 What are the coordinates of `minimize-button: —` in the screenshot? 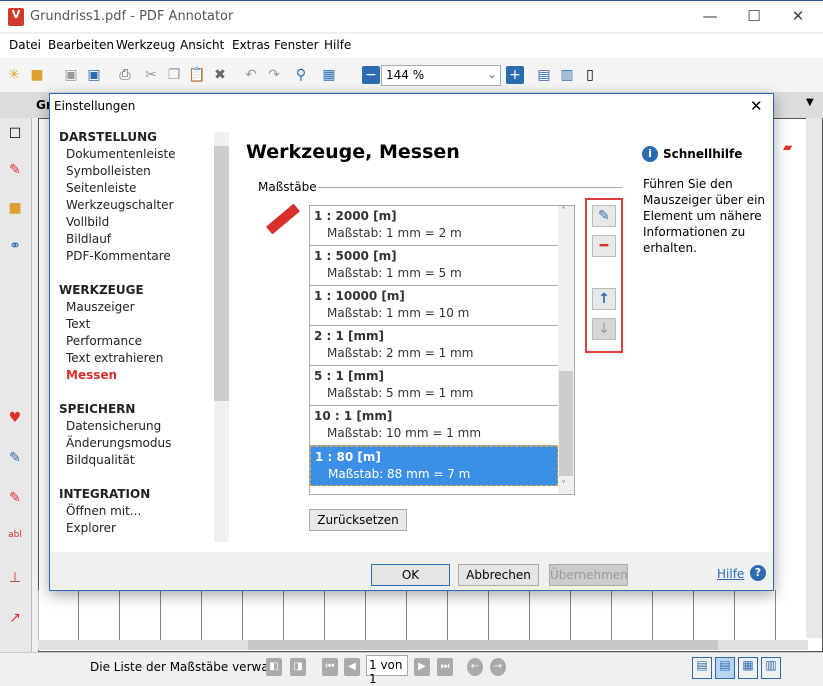 It's located at (710, 17).